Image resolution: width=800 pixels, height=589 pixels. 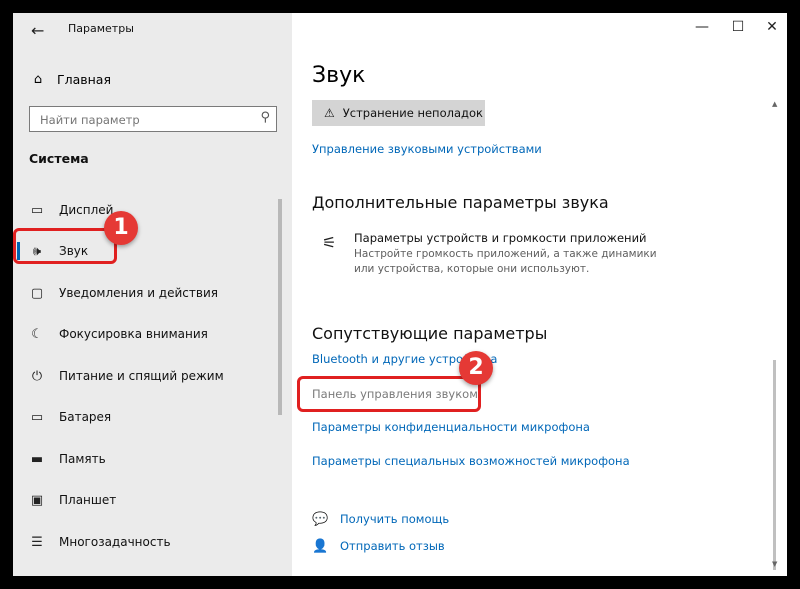 I want to click on main-scrollbar: ▲ ▼, so click(x=775, y=338).